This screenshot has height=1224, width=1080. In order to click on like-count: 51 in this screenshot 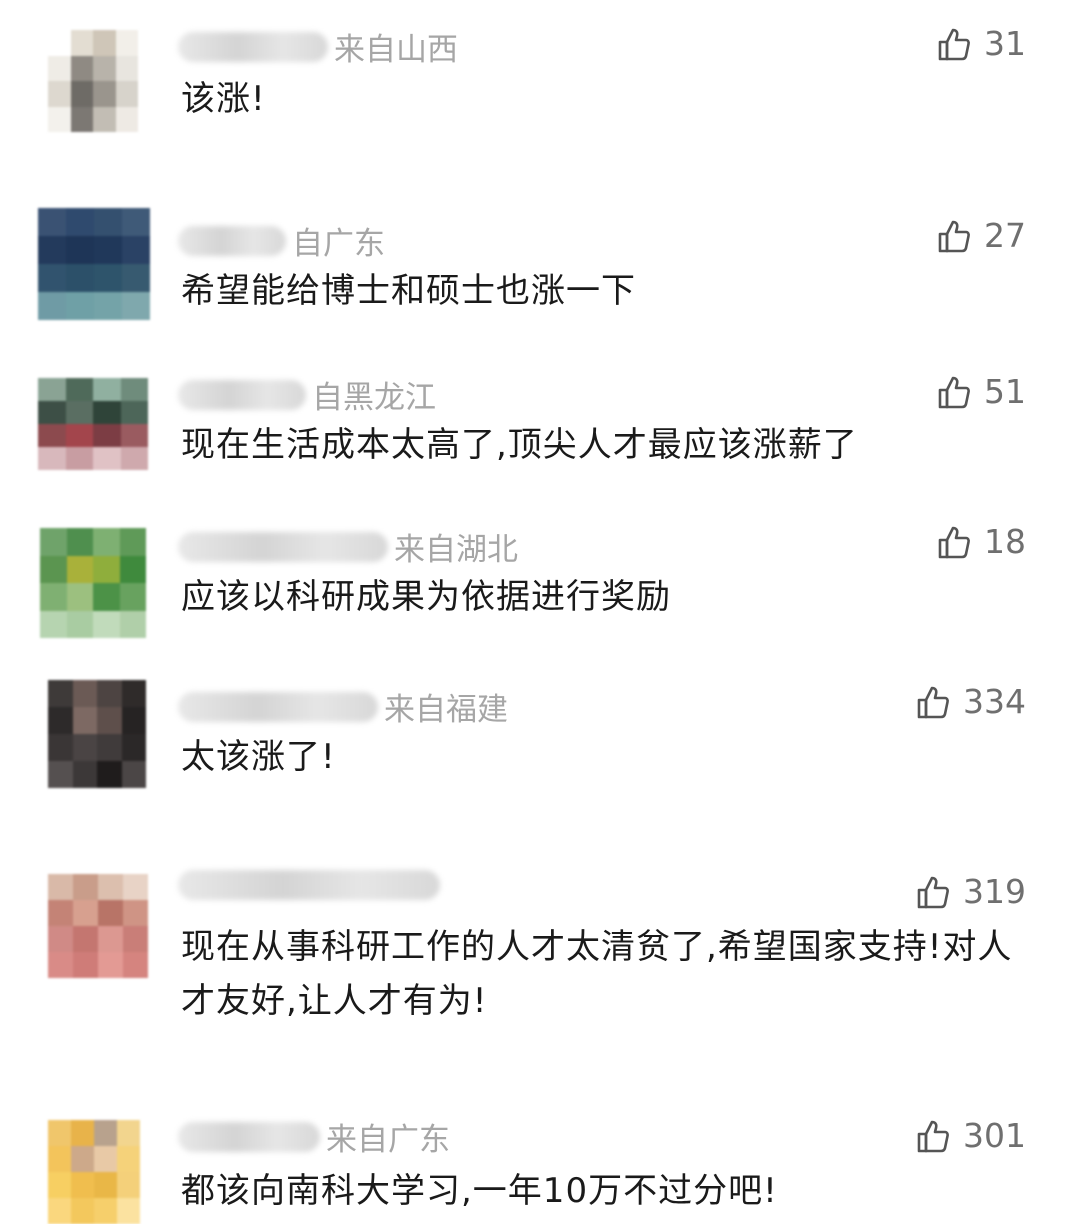, I will do `click(1005, 391)`.